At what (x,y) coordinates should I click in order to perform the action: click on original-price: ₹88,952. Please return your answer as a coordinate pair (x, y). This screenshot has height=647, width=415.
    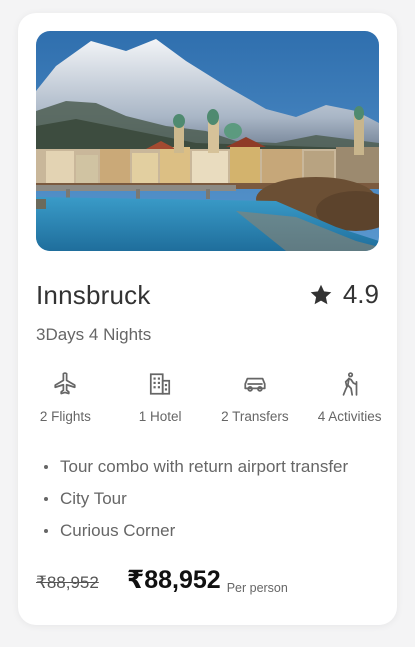
    Looking at the image, I should click on (67, 582).